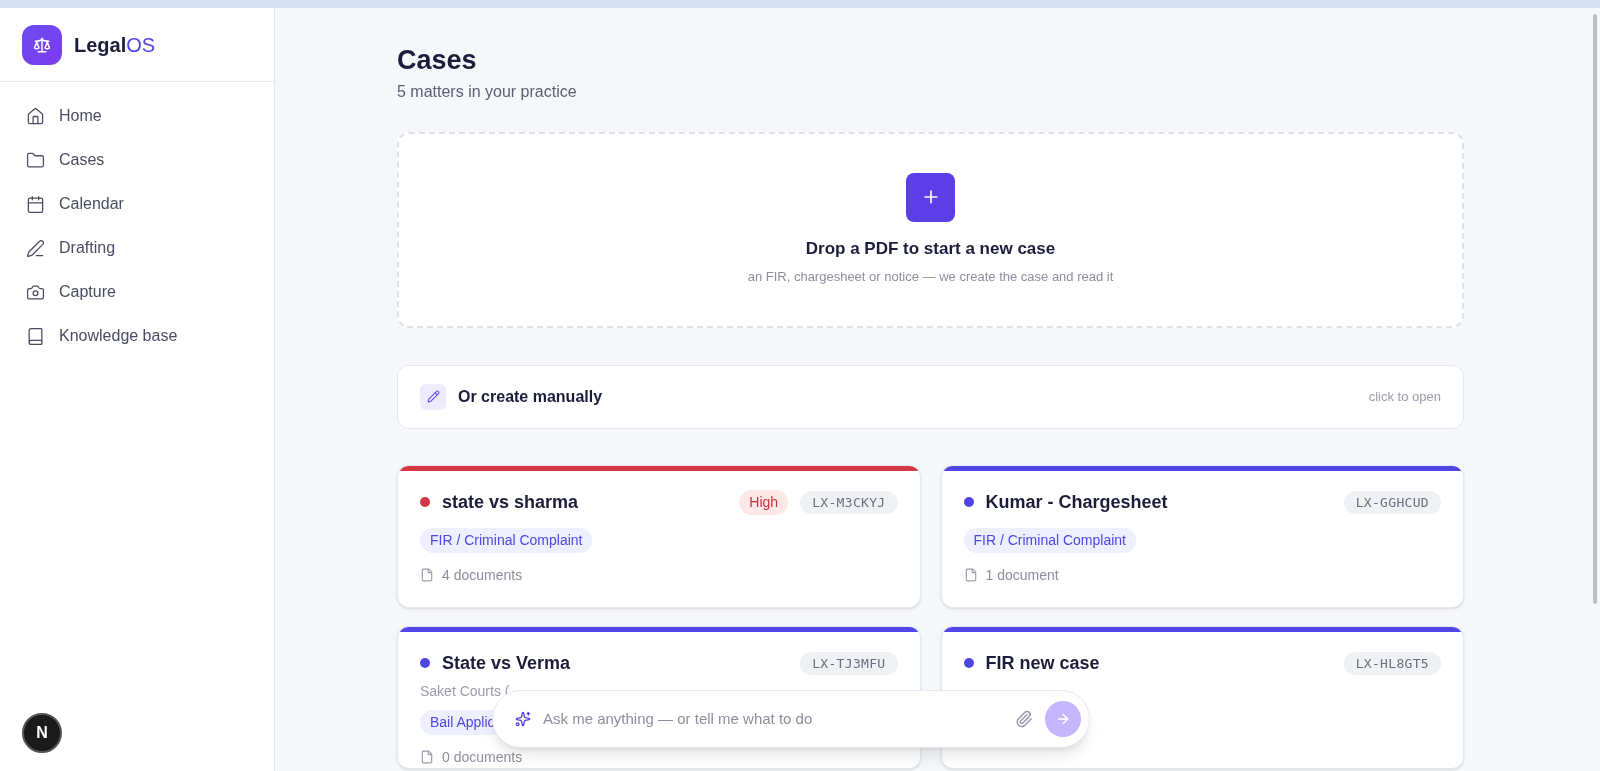 Image resolution: width=1600 pixels, height=771 pixels. Describe the element at coordinates (482, 575) in the screenshot. I see `document-count: 4 documents` at that location.